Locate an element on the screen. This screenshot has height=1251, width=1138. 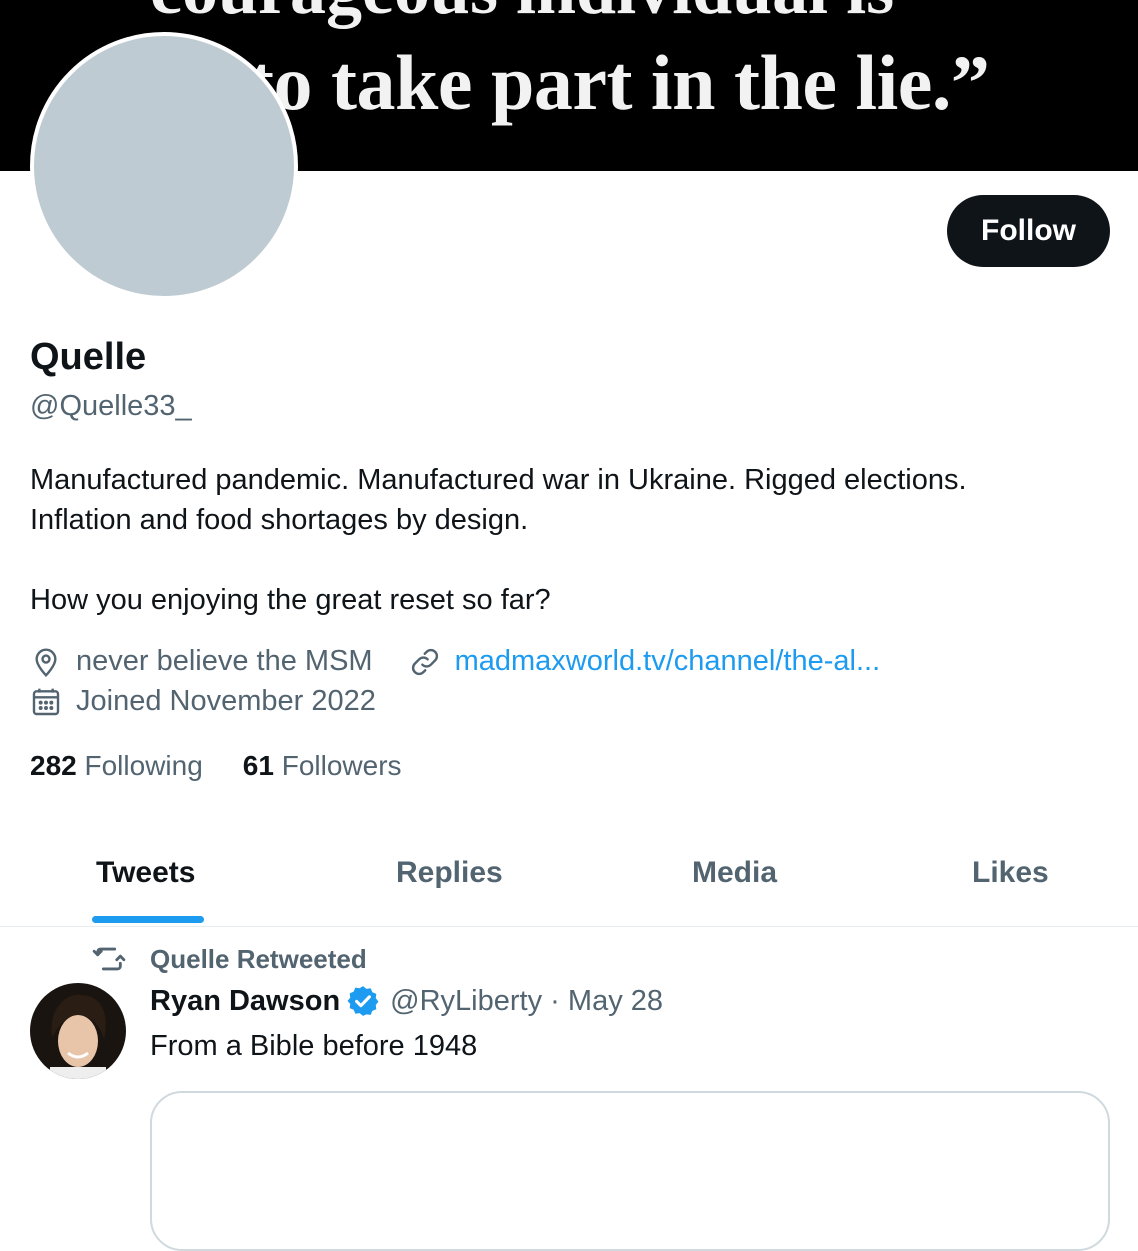
tweet-header: Ryan Dawson @RyLiberty · May 28 is located at coordinates (406, 1001).